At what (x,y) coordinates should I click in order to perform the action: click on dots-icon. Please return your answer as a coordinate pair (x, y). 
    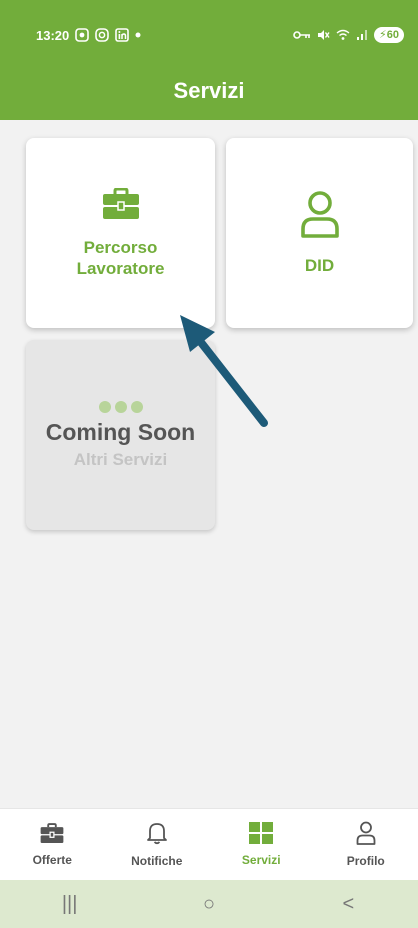
    Looking at the image, I should click on (120, 406).